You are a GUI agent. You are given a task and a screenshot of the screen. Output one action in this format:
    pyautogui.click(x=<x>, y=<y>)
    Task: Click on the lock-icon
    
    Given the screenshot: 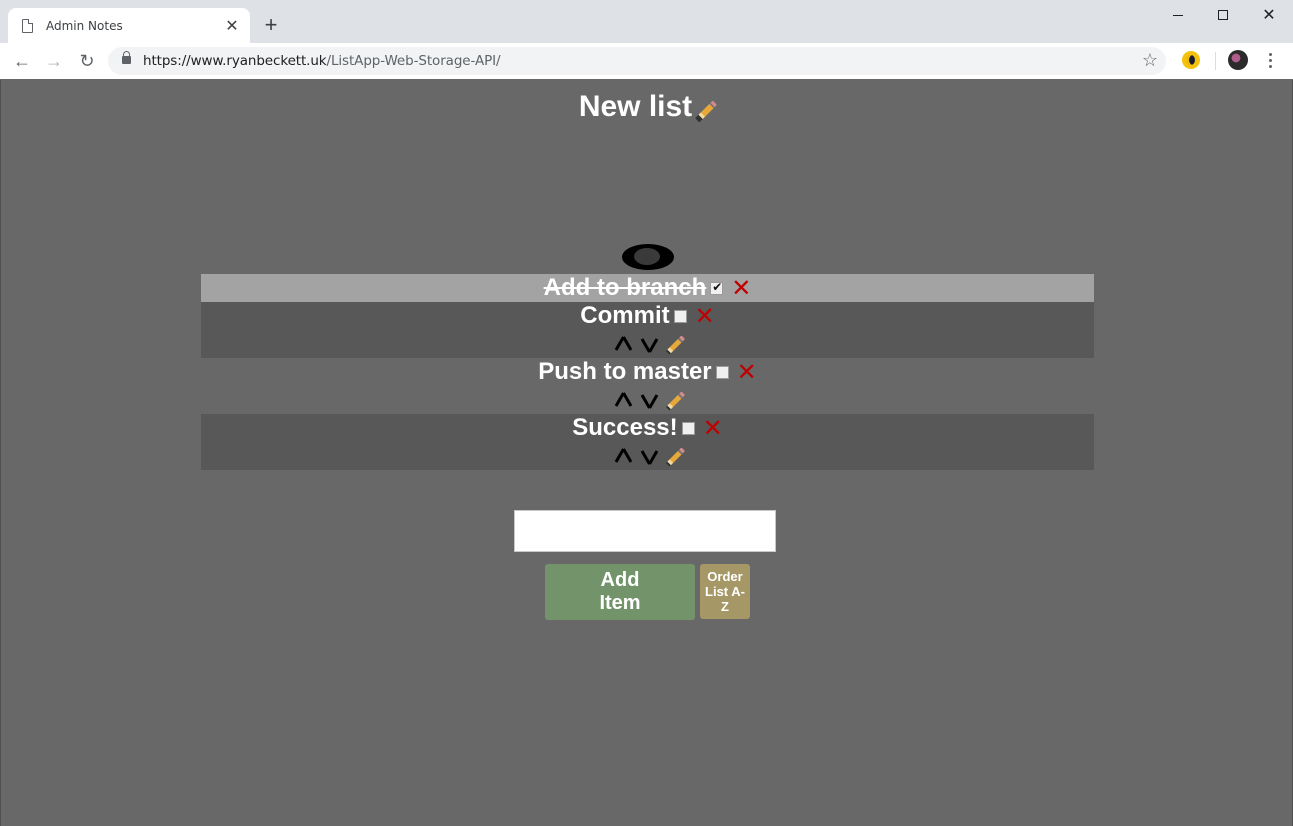 What is the action you would take?
    pyautogui.click(x=126, y=57)
    